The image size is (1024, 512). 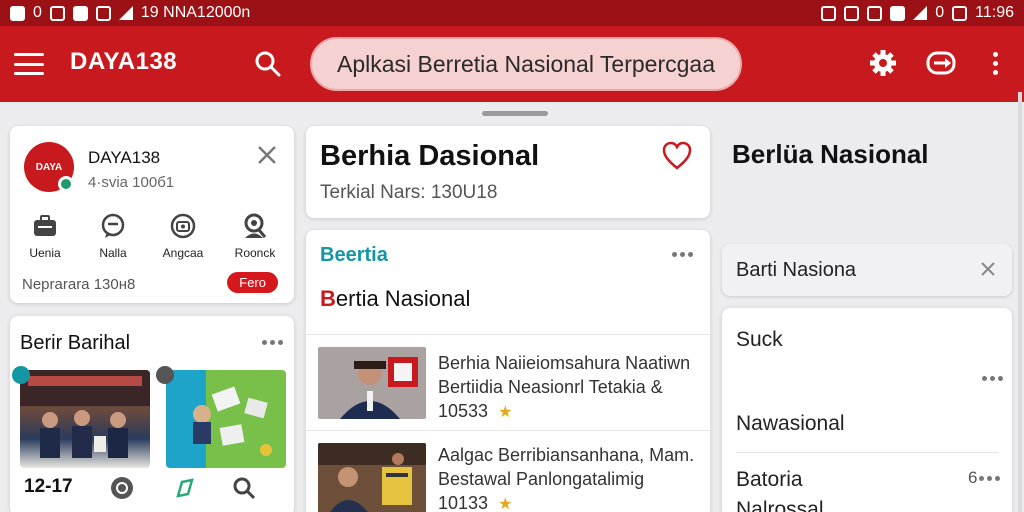 I want to click on quick-action-label: Uenia, so click(x=45, y=253).